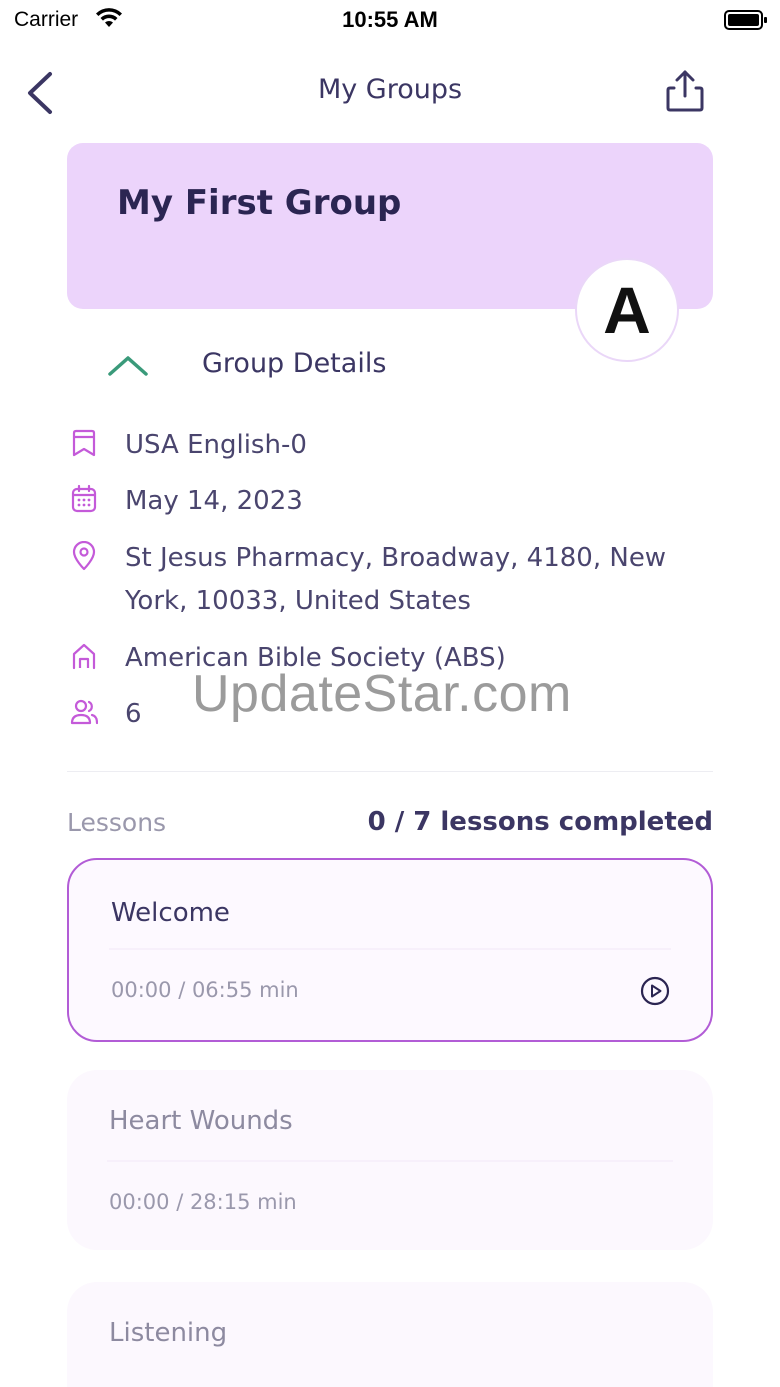 The image size is (780, 1387). I want to click on lesson-title: Welcome, so click(170, 913).